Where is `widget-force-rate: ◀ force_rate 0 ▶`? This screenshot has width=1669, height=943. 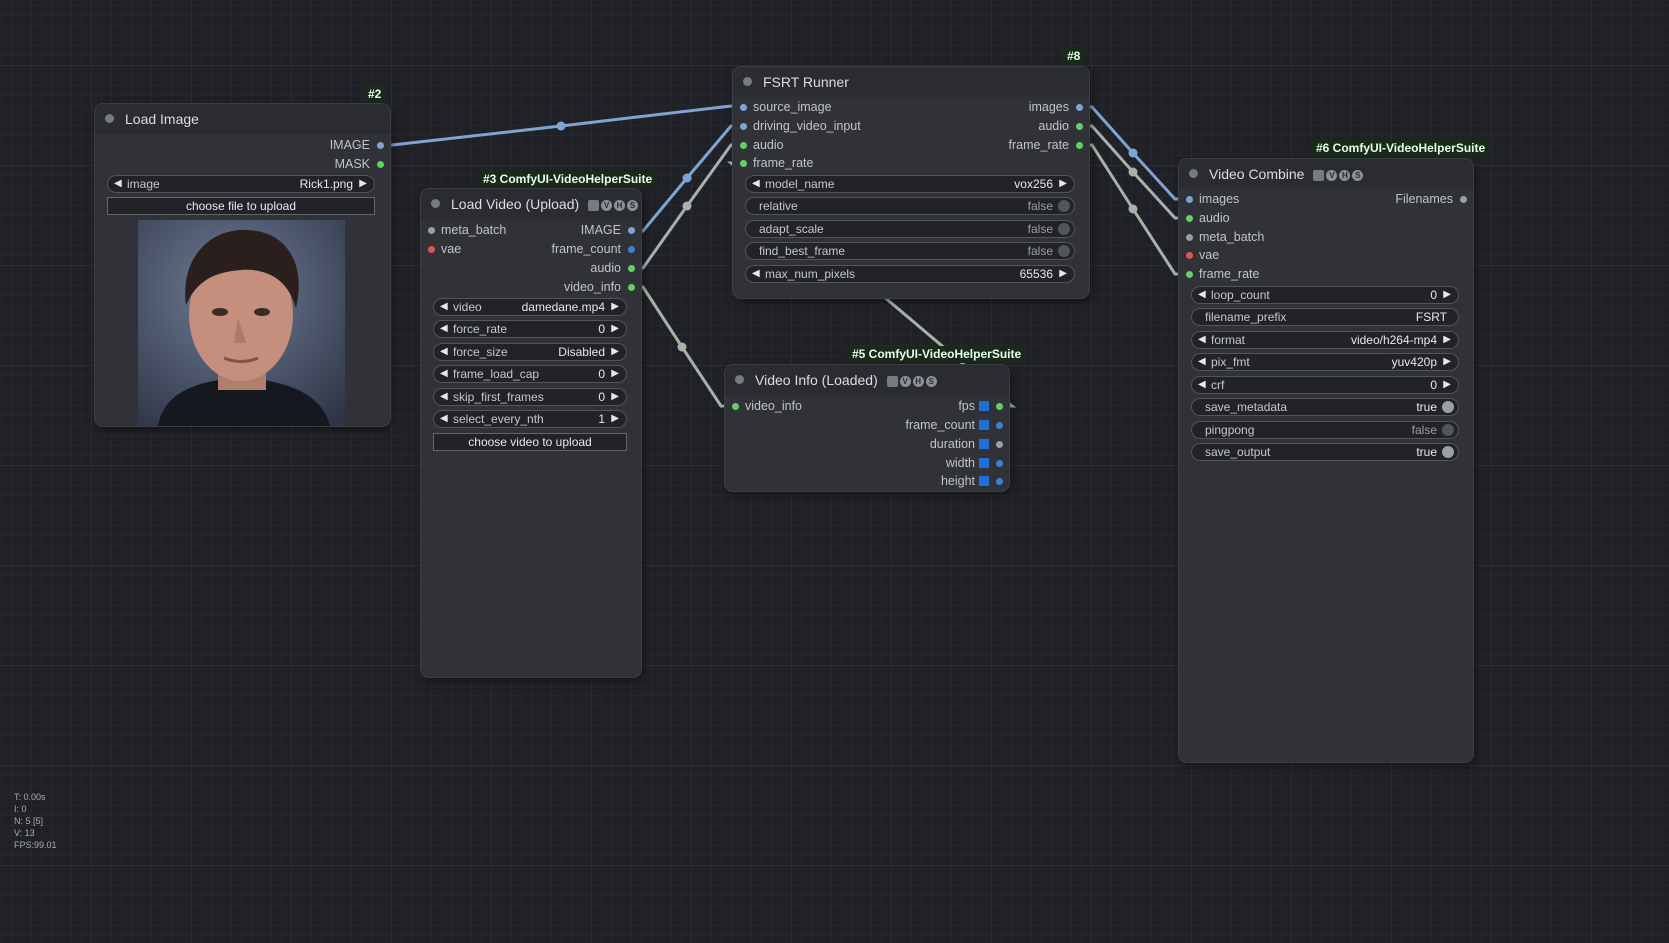 widget-force-rate: ◀ force_rate 0 ▶ is located at coordinates (530, 329).